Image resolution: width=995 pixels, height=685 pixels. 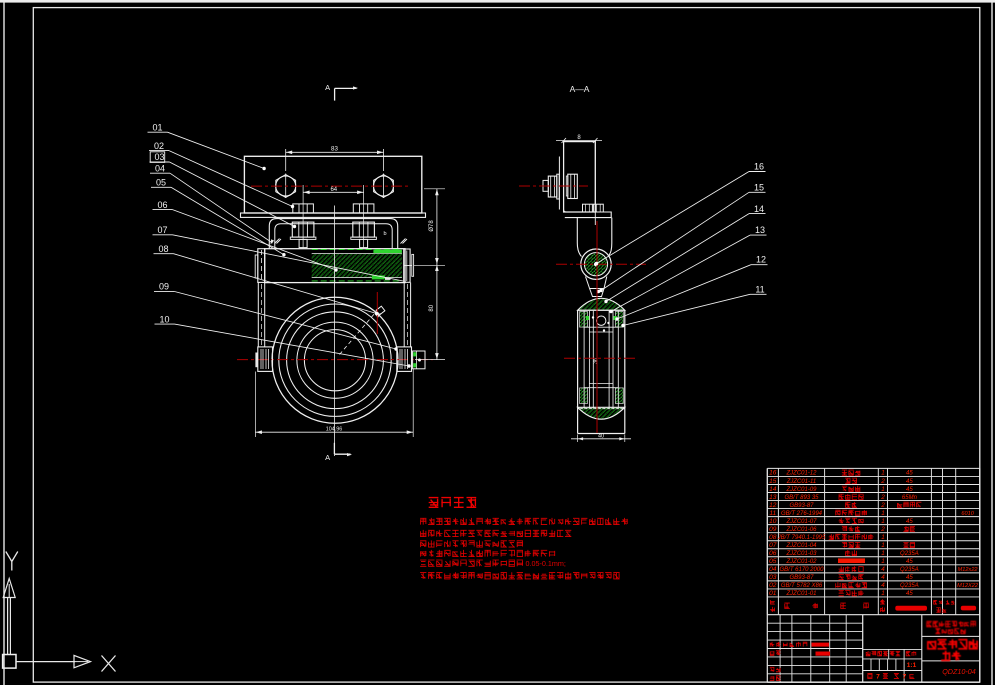 What do you see at coordinates (333, 190) in the screenshot?
I see `svg-text: 64` at bounding box center [333, 190].